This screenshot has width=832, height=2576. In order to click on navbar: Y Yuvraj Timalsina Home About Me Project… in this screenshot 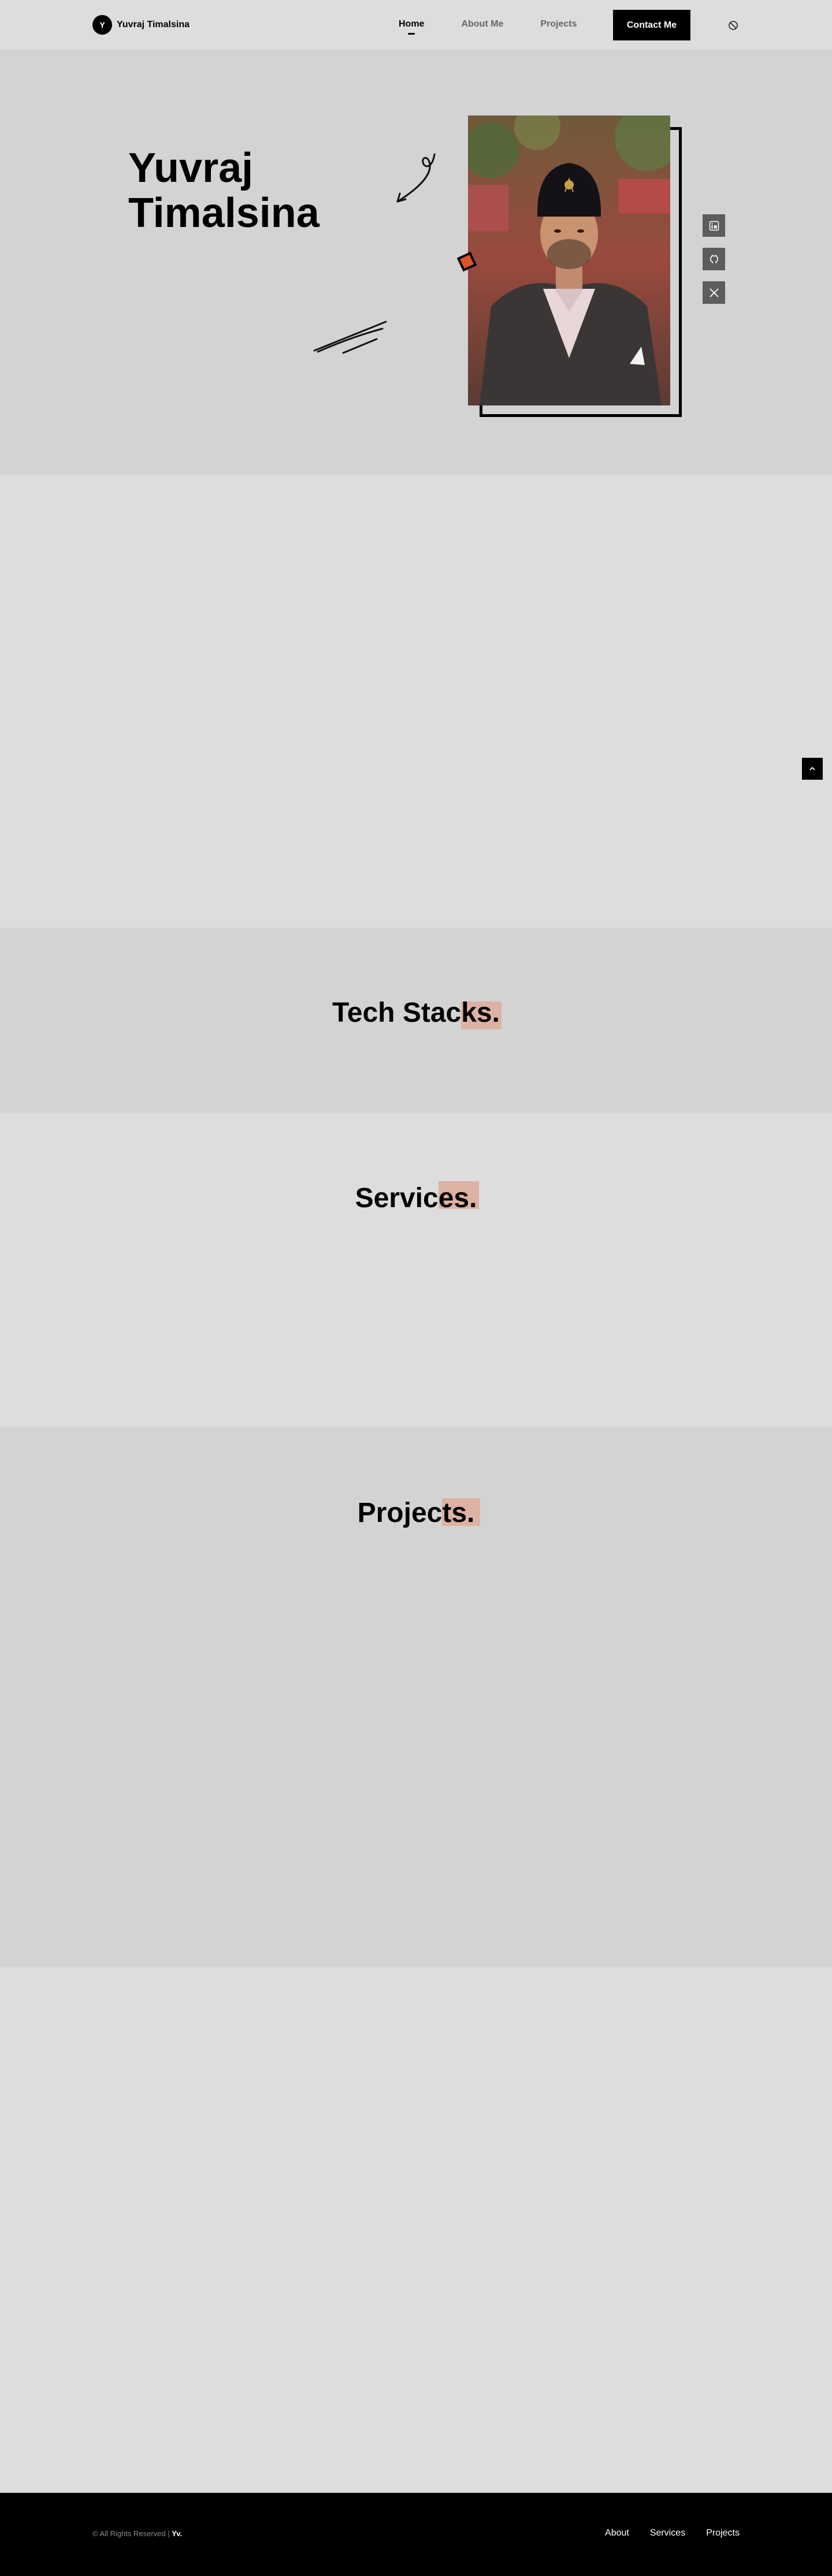, I will do `click(416, 25)`.